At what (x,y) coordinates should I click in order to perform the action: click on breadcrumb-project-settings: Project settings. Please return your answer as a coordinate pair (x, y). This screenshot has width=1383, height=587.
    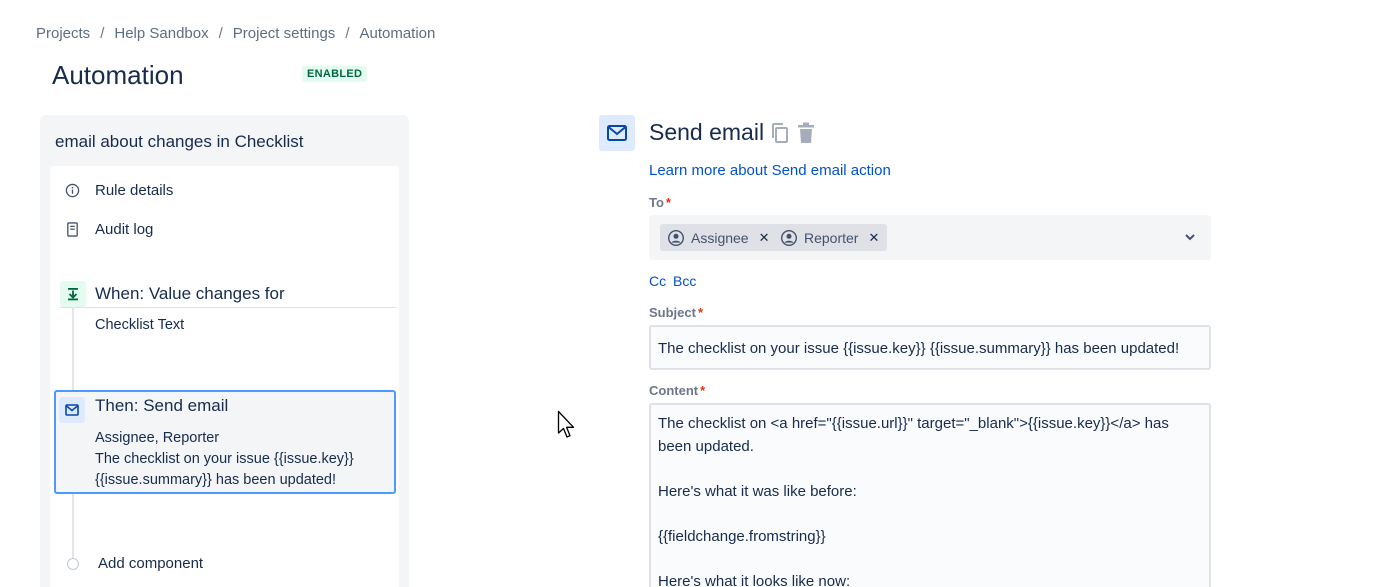
    Looking at the image, I should click on (284, 33).